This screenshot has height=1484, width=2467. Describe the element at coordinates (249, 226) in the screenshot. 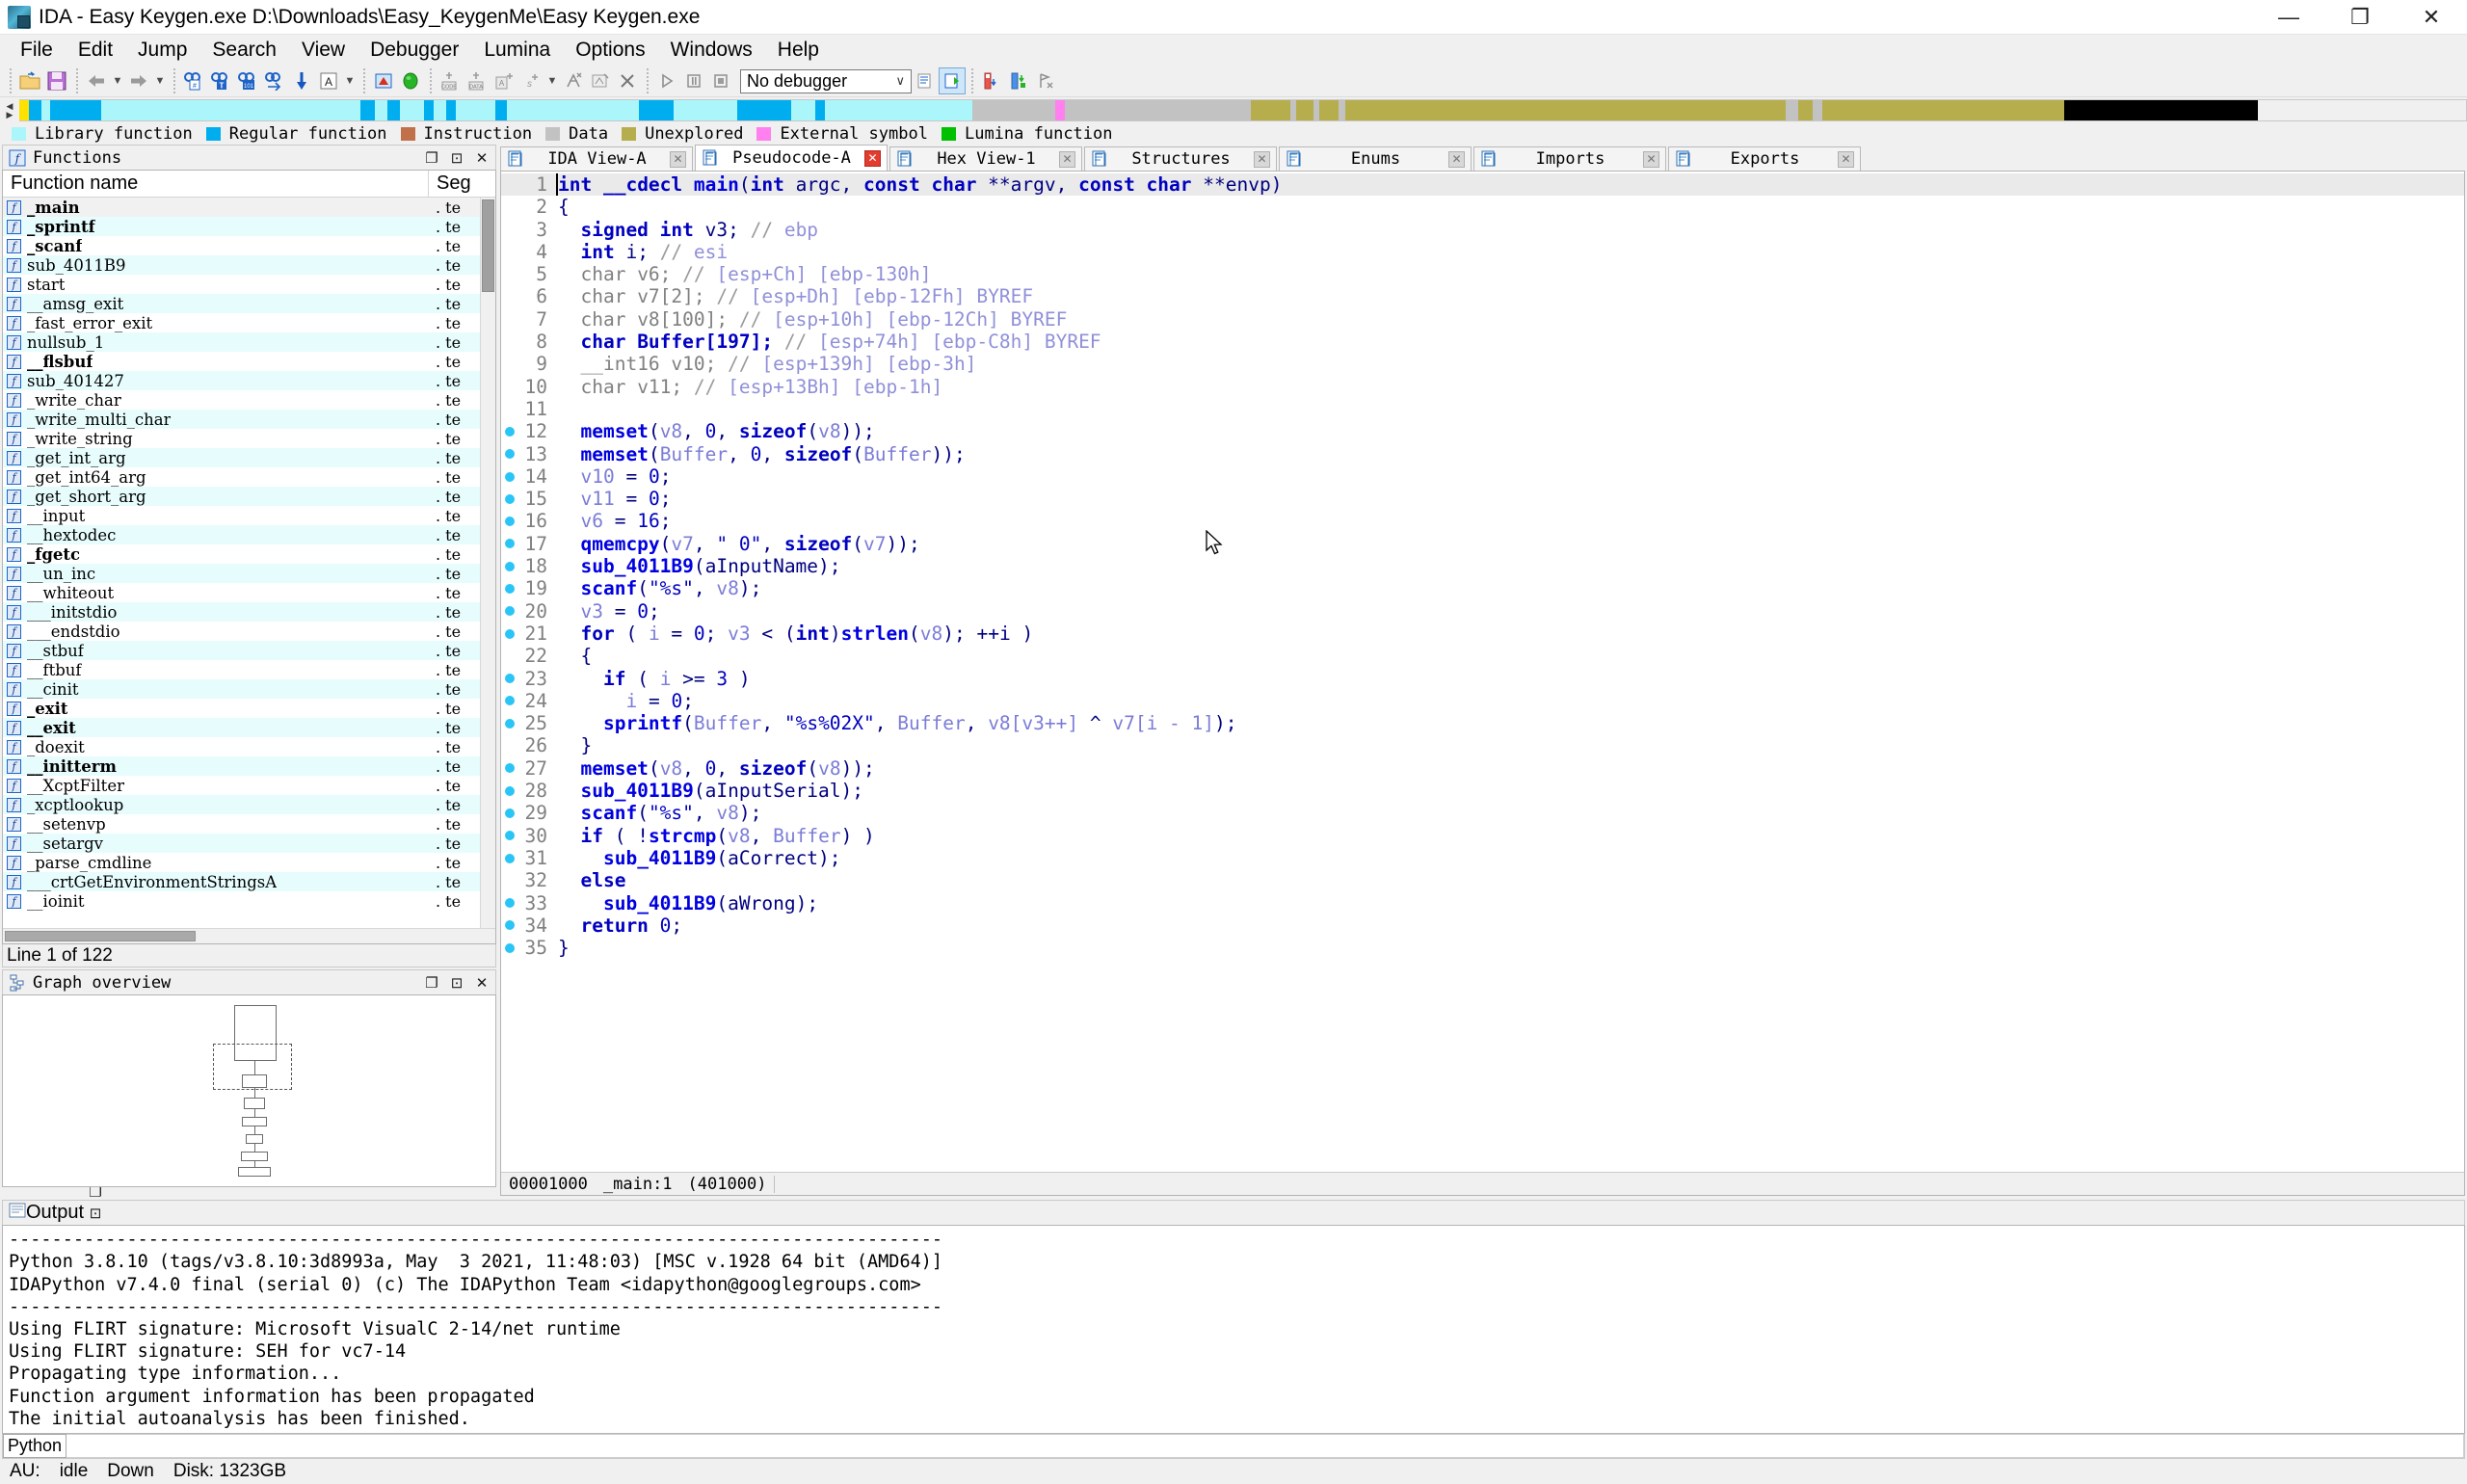

I see `table-row: f _sprintf. te` at that location.